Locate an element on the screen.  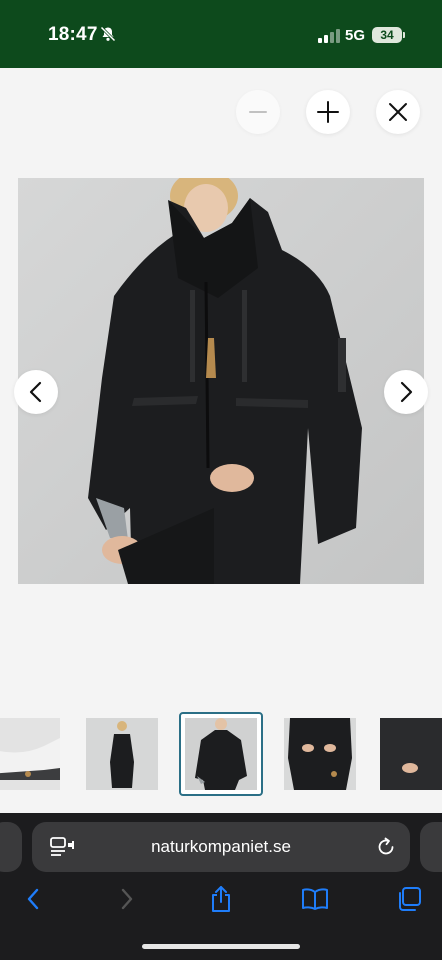
tabs-icon is located at coordinates (410, 899).